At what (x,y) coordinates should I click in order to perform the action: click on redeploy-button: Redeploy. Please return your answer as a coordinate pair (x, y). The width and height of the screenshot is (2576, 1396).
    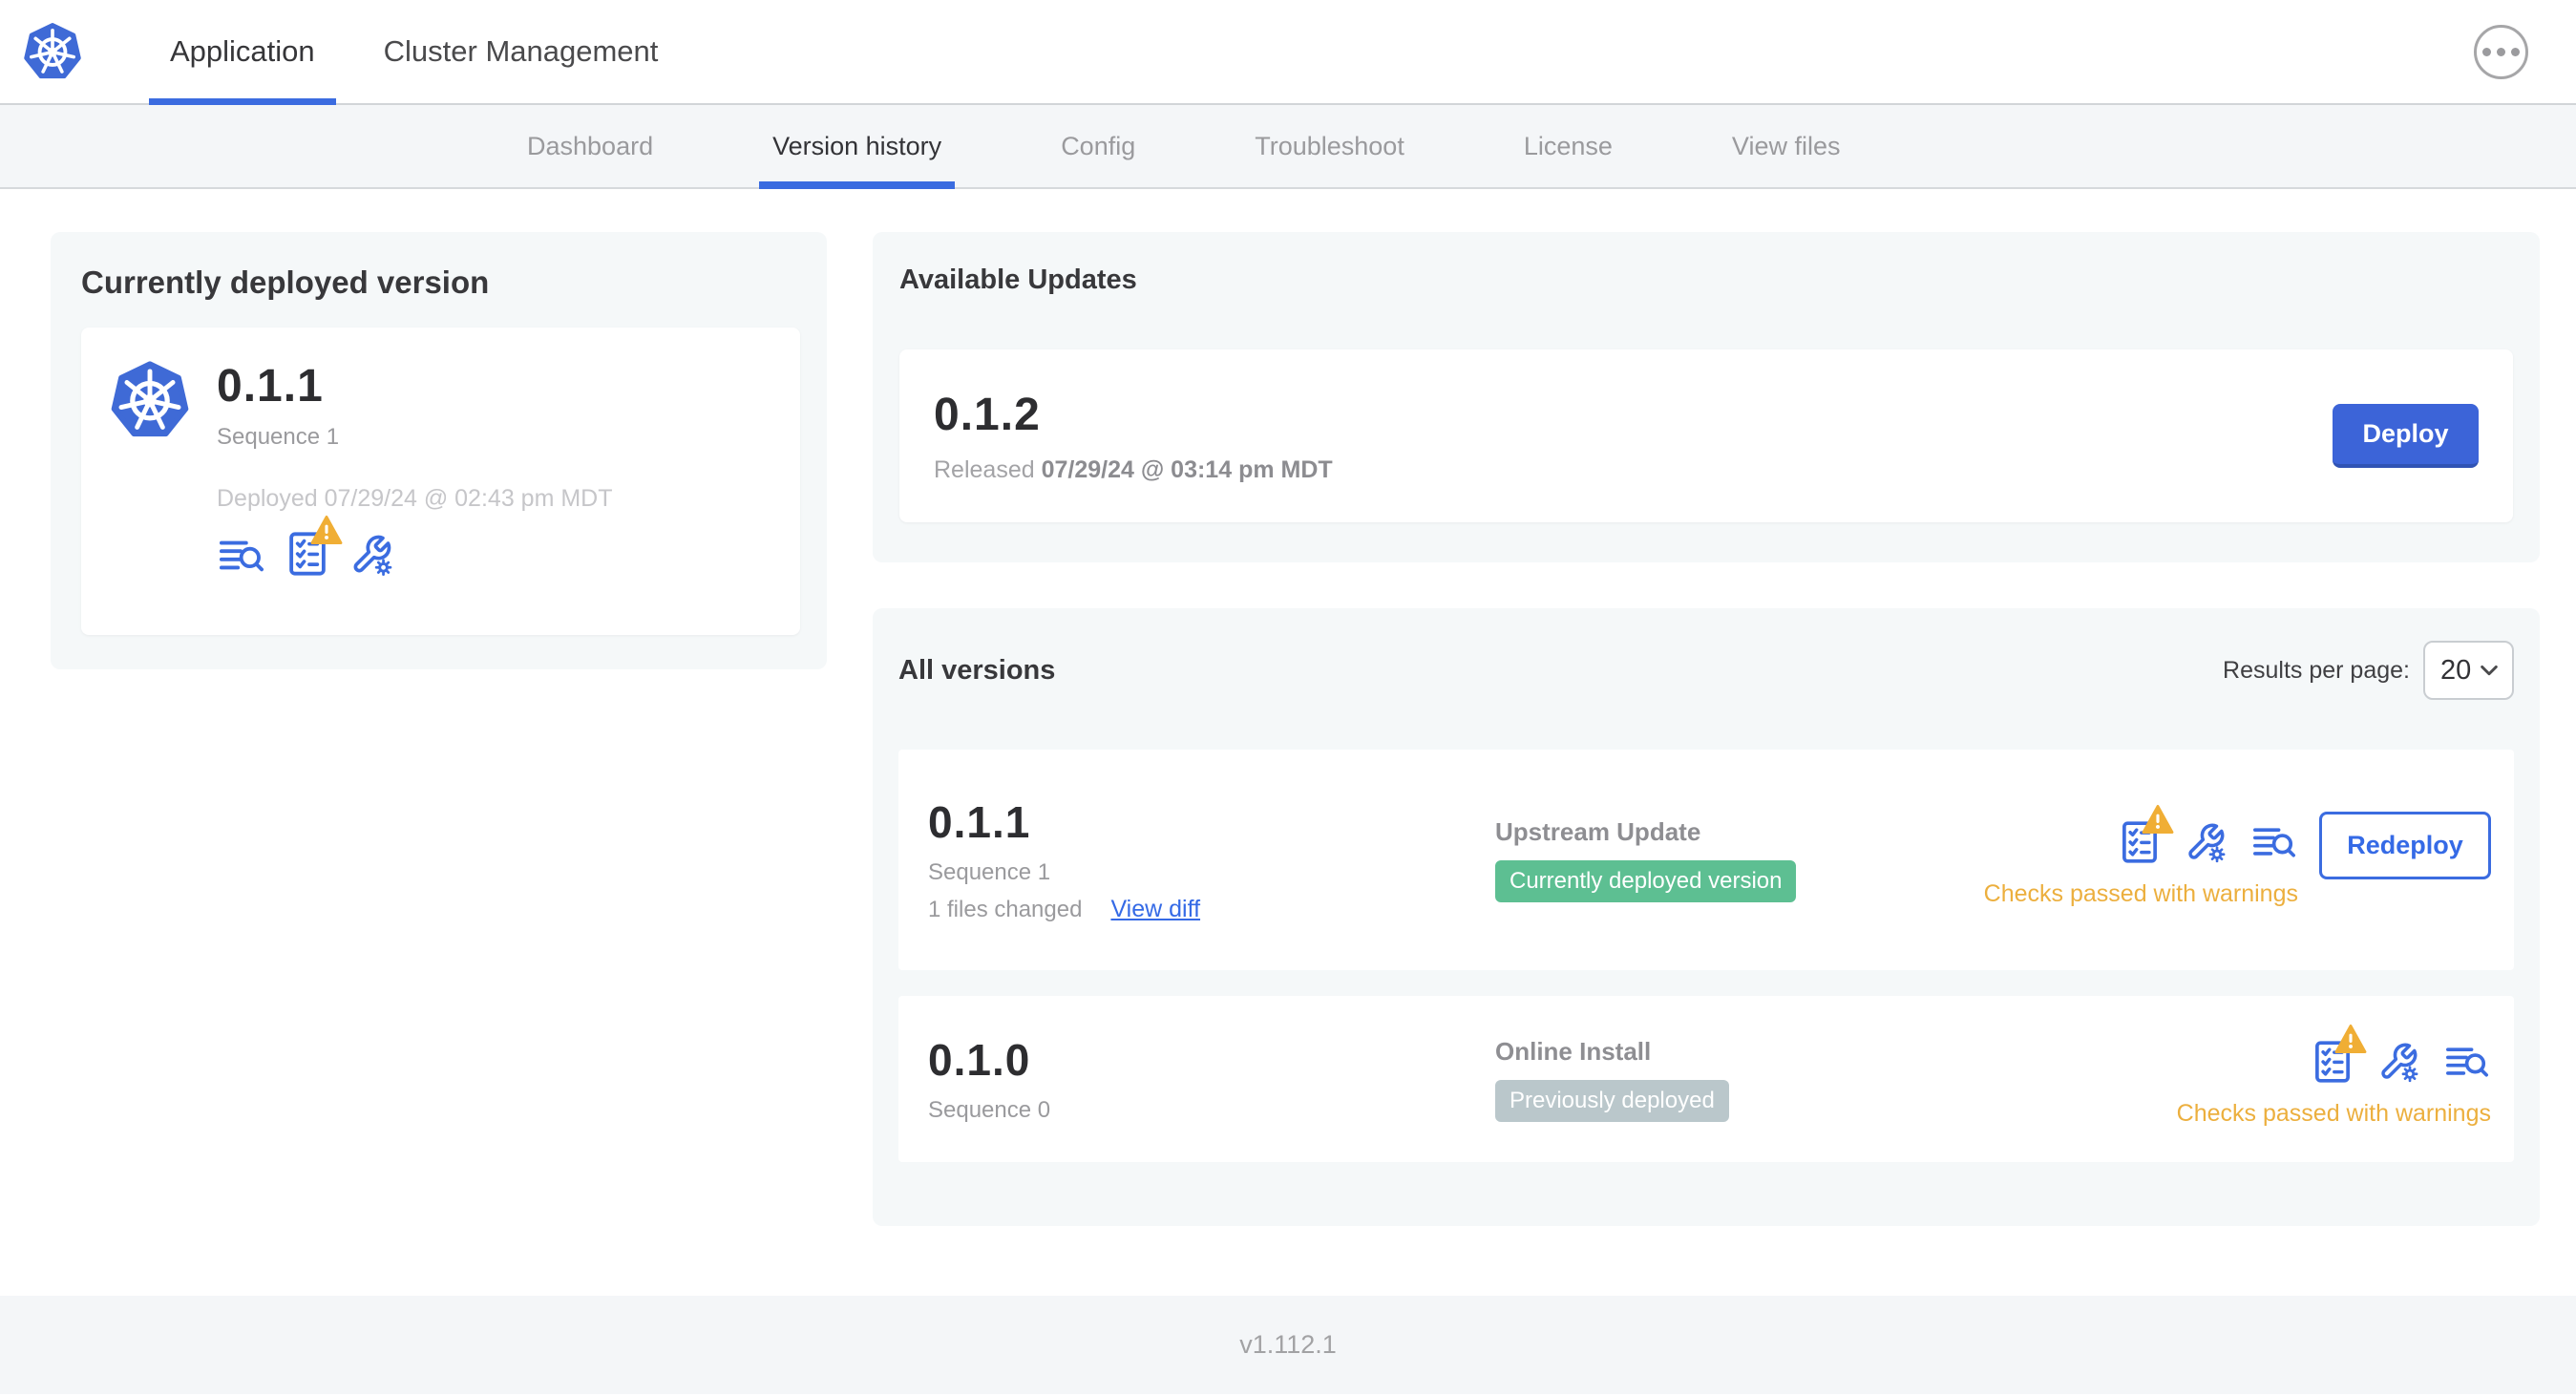
    Looking at the image, I should click on (2405, 845).